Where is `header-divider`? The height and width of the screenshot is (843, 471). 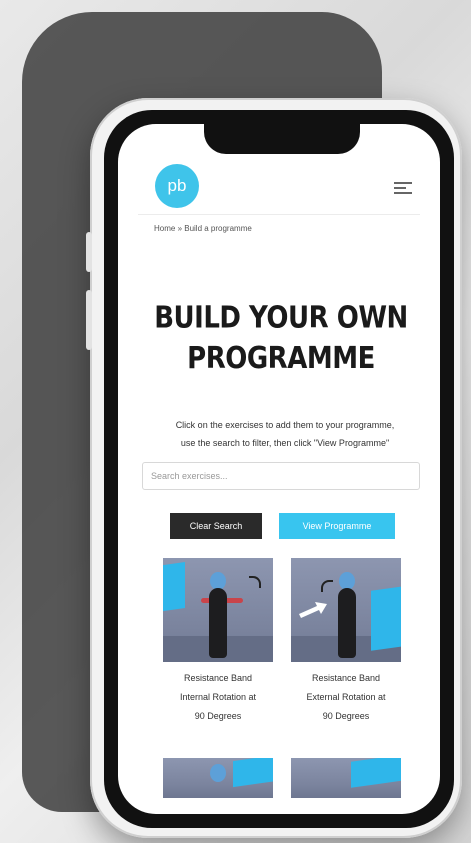
header-divider is located at coordinates (279, 214).